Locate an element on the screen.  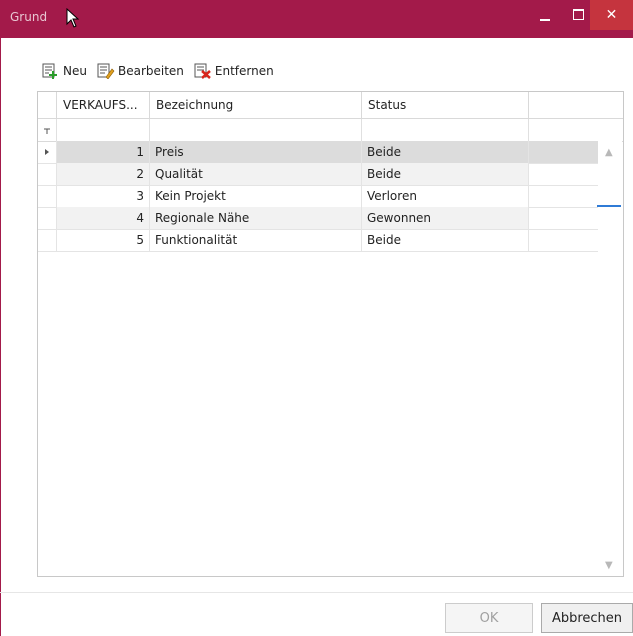
footer-divider is located at coordinates (316, 592).